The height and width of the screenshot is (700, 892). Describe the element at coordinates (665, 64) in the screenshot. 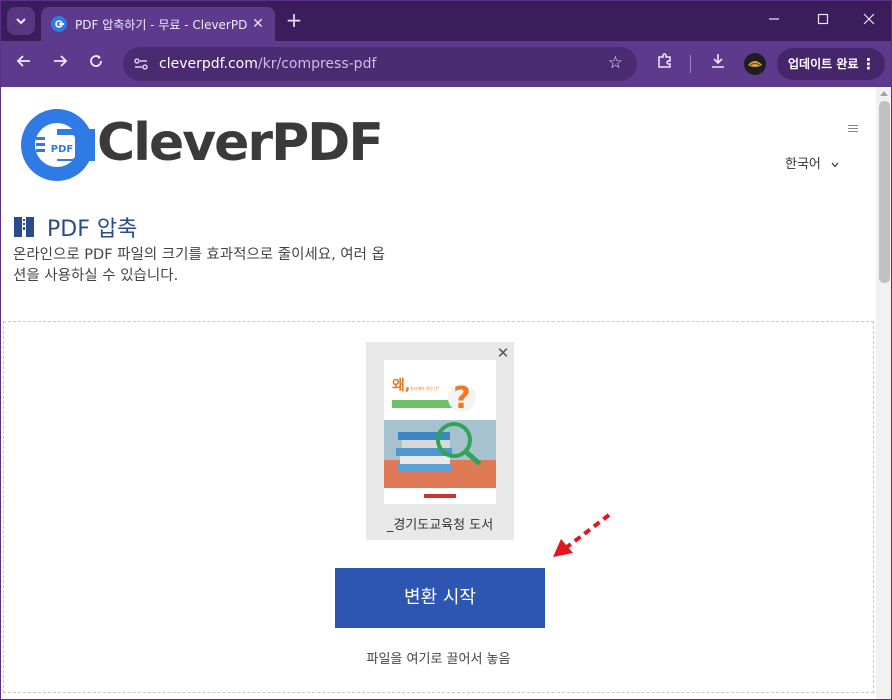

I see `extensions-icon` at that location.